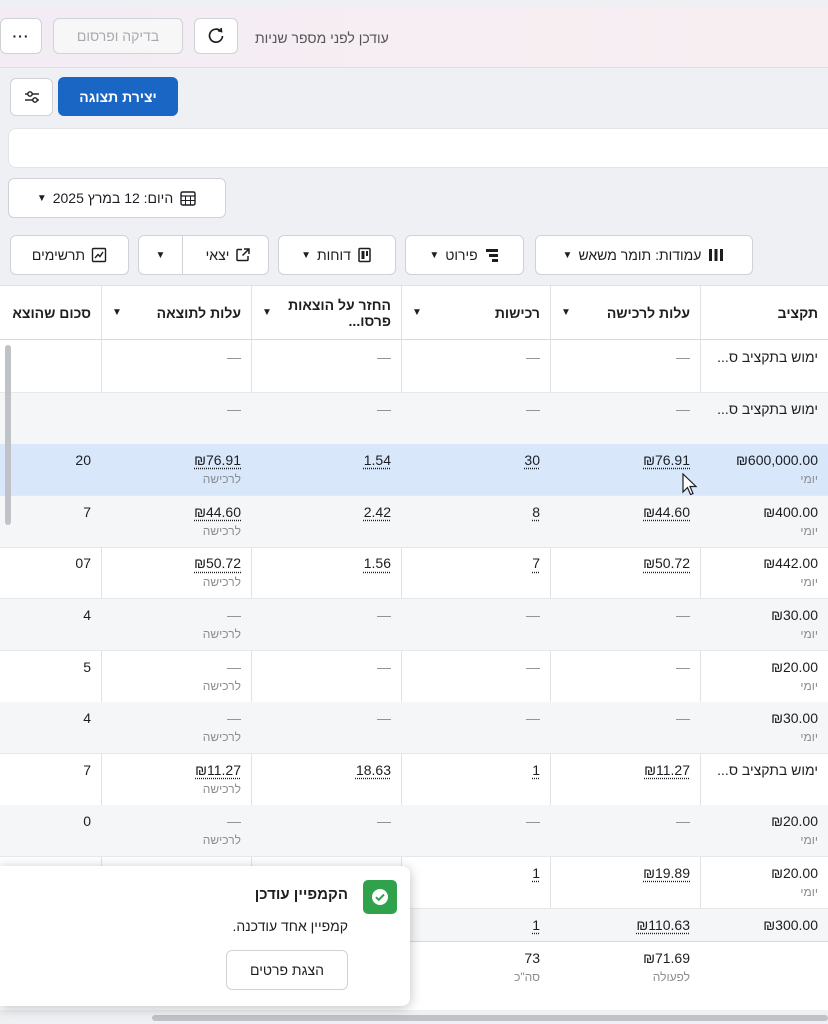 This screenshot has height=1024, width=828. I want to click on reports-button: ▼ דוחות, so click(337, 255).